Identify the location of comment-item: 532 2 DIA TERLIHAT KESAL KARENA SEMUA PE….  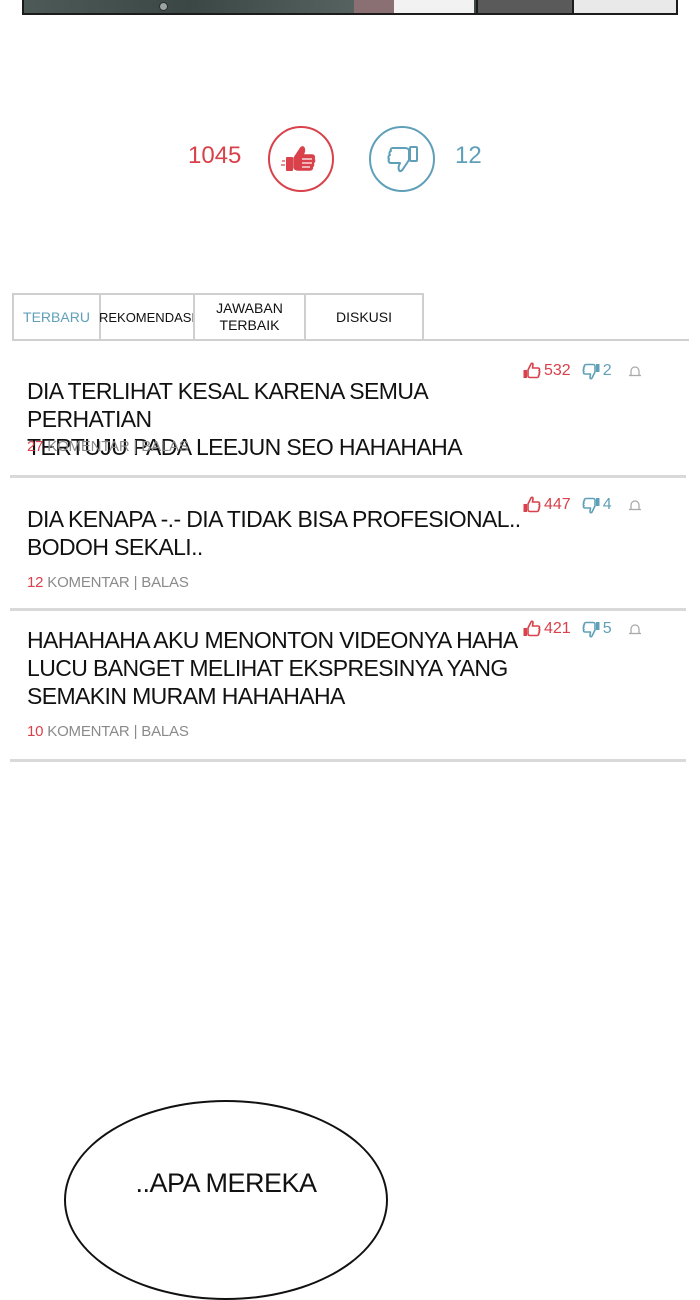
(348, 410).